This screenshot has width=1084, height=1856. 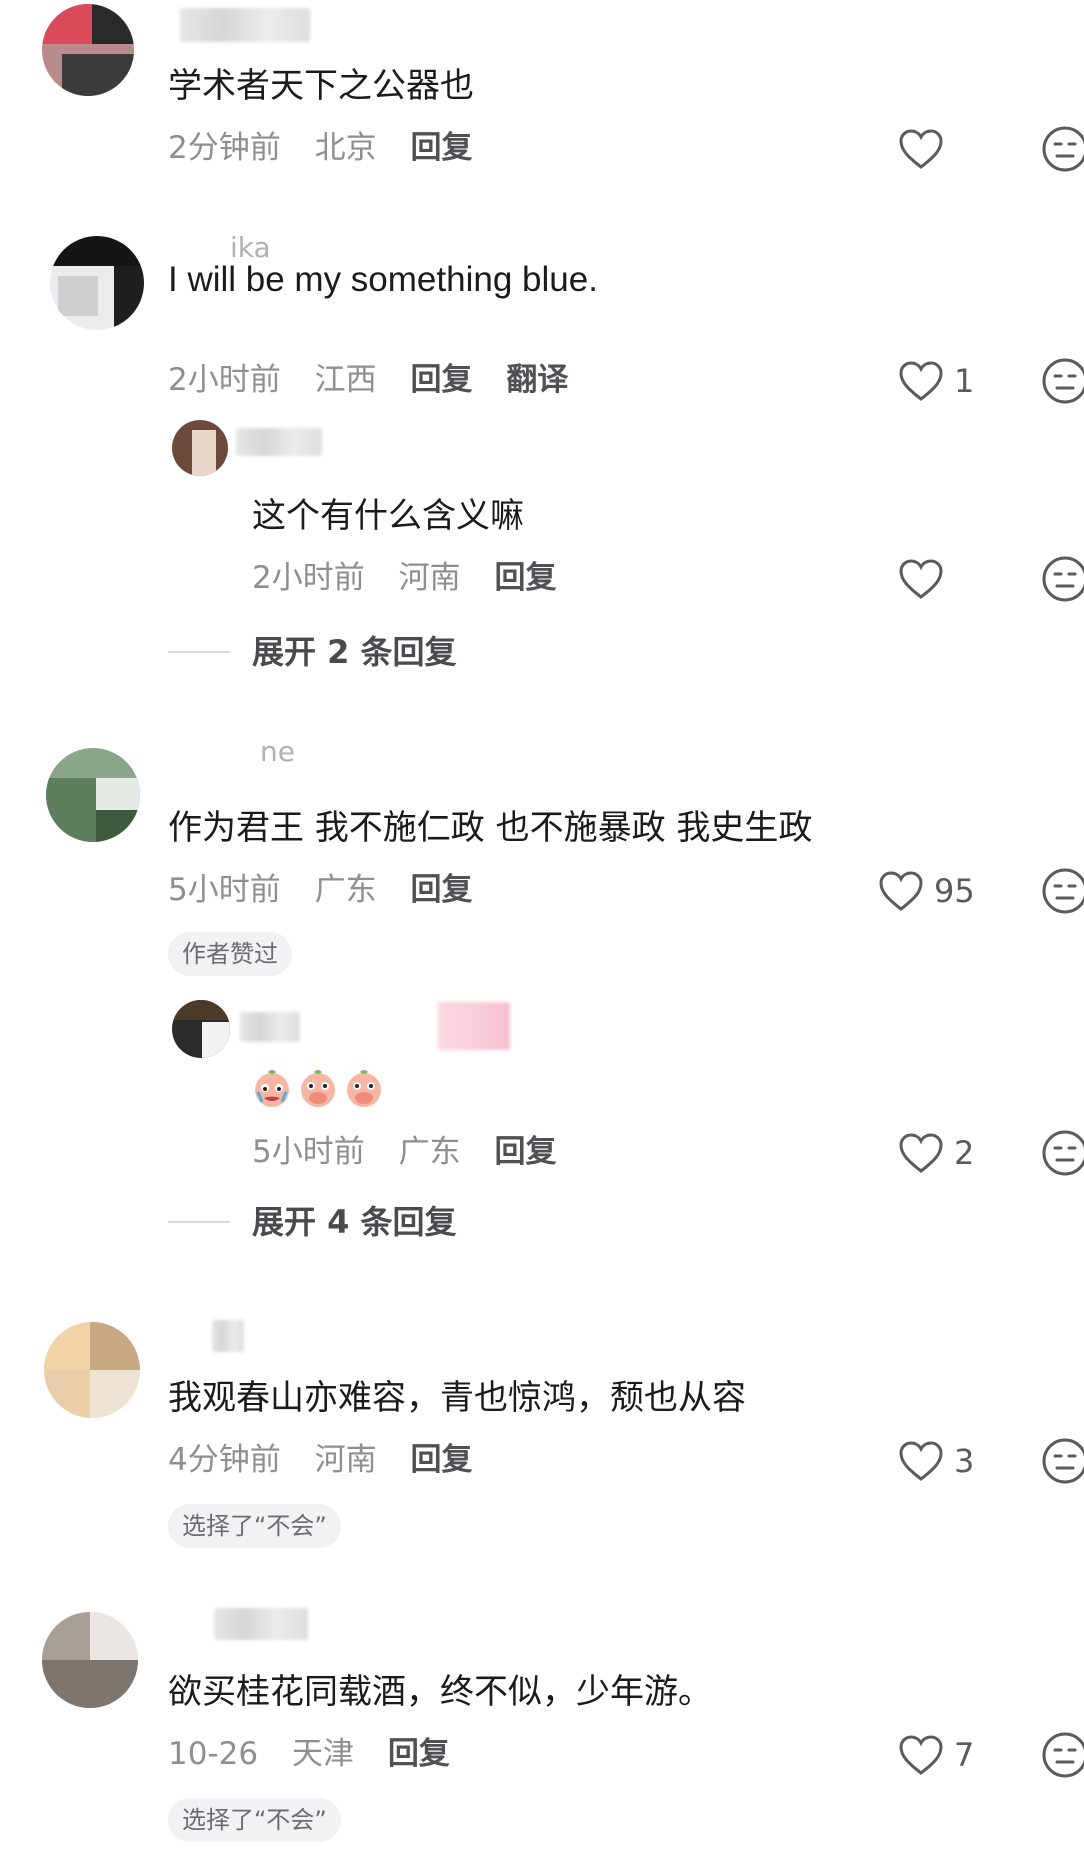 I want to click on expand-replies: 展开 2 条回复, so click(x=300, y=655).